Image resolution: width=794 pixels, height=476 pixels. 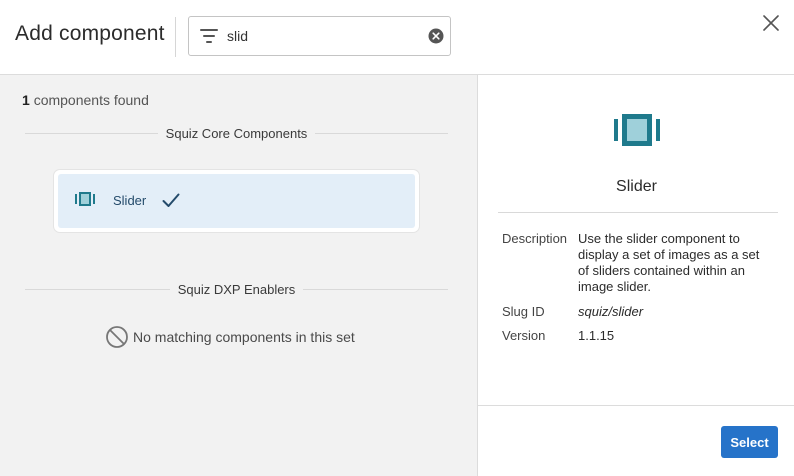 I want to click on component-card-selected-bg: Slider, so click(x=236, y=201).